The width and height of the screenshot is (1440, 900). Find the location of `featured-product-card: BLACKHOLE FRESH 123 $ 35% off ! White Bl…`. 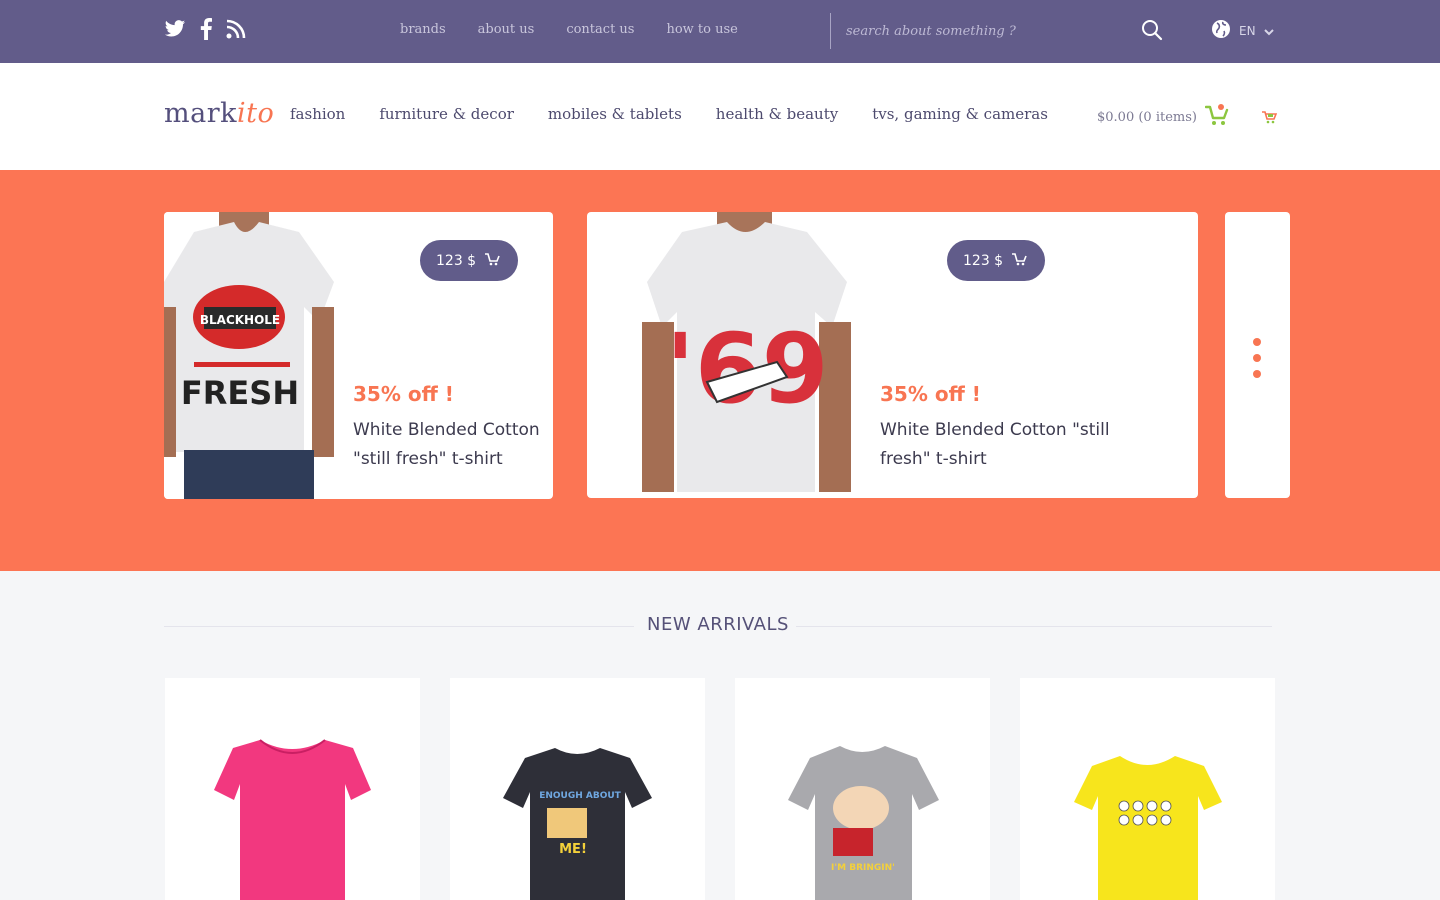

featured-product-card: BLACKHOLE FRESH 123 $ 35% off ! White Bl… is located at coordinates (358, 355).